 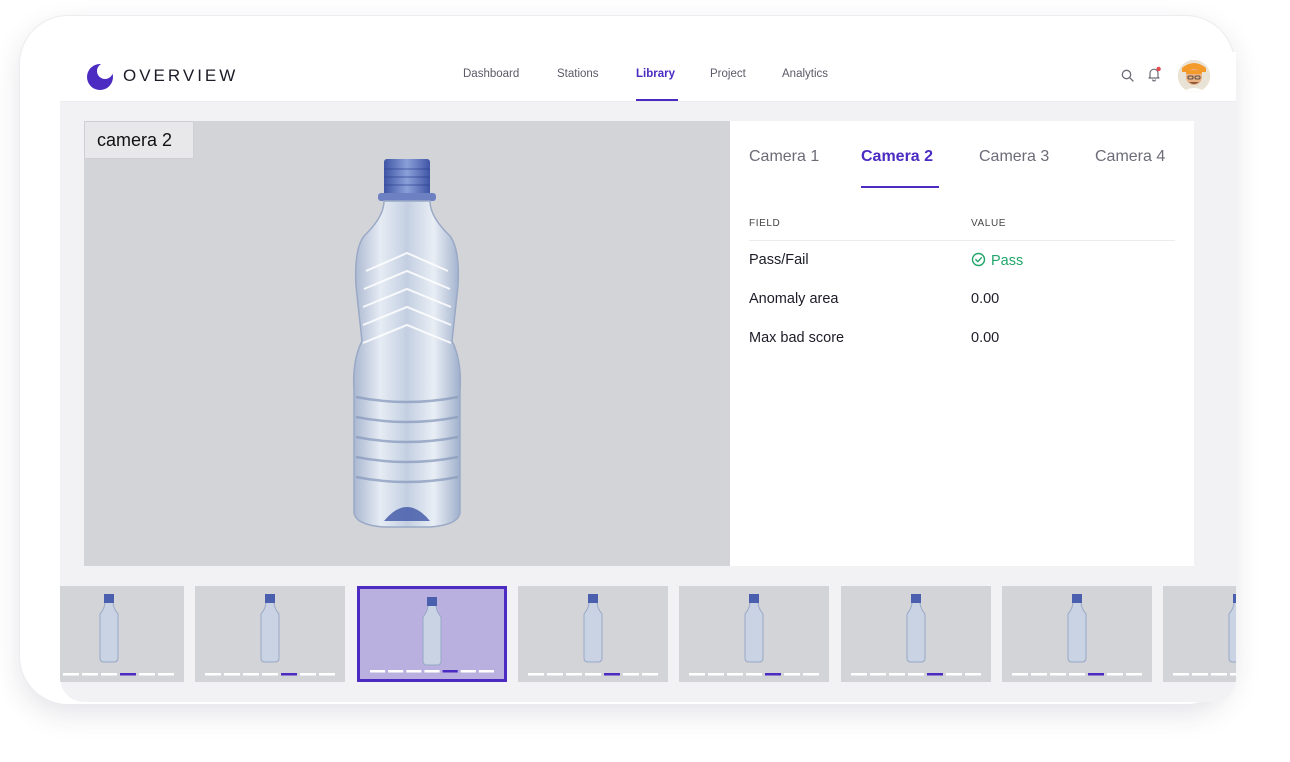 I want to click on search-icon, so click(x=1127, y=75).